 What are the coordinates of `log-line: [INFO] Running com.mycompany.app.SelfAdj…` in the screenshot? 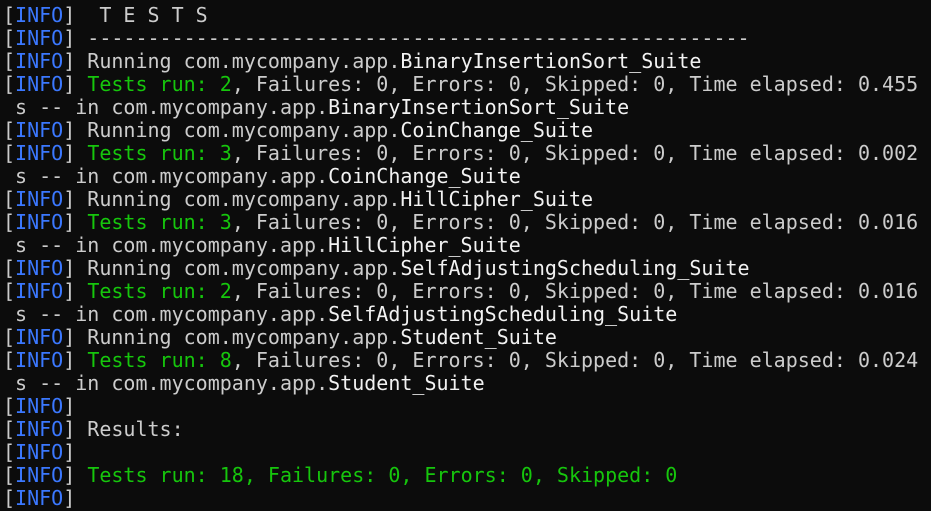 It's located at (467, 268).